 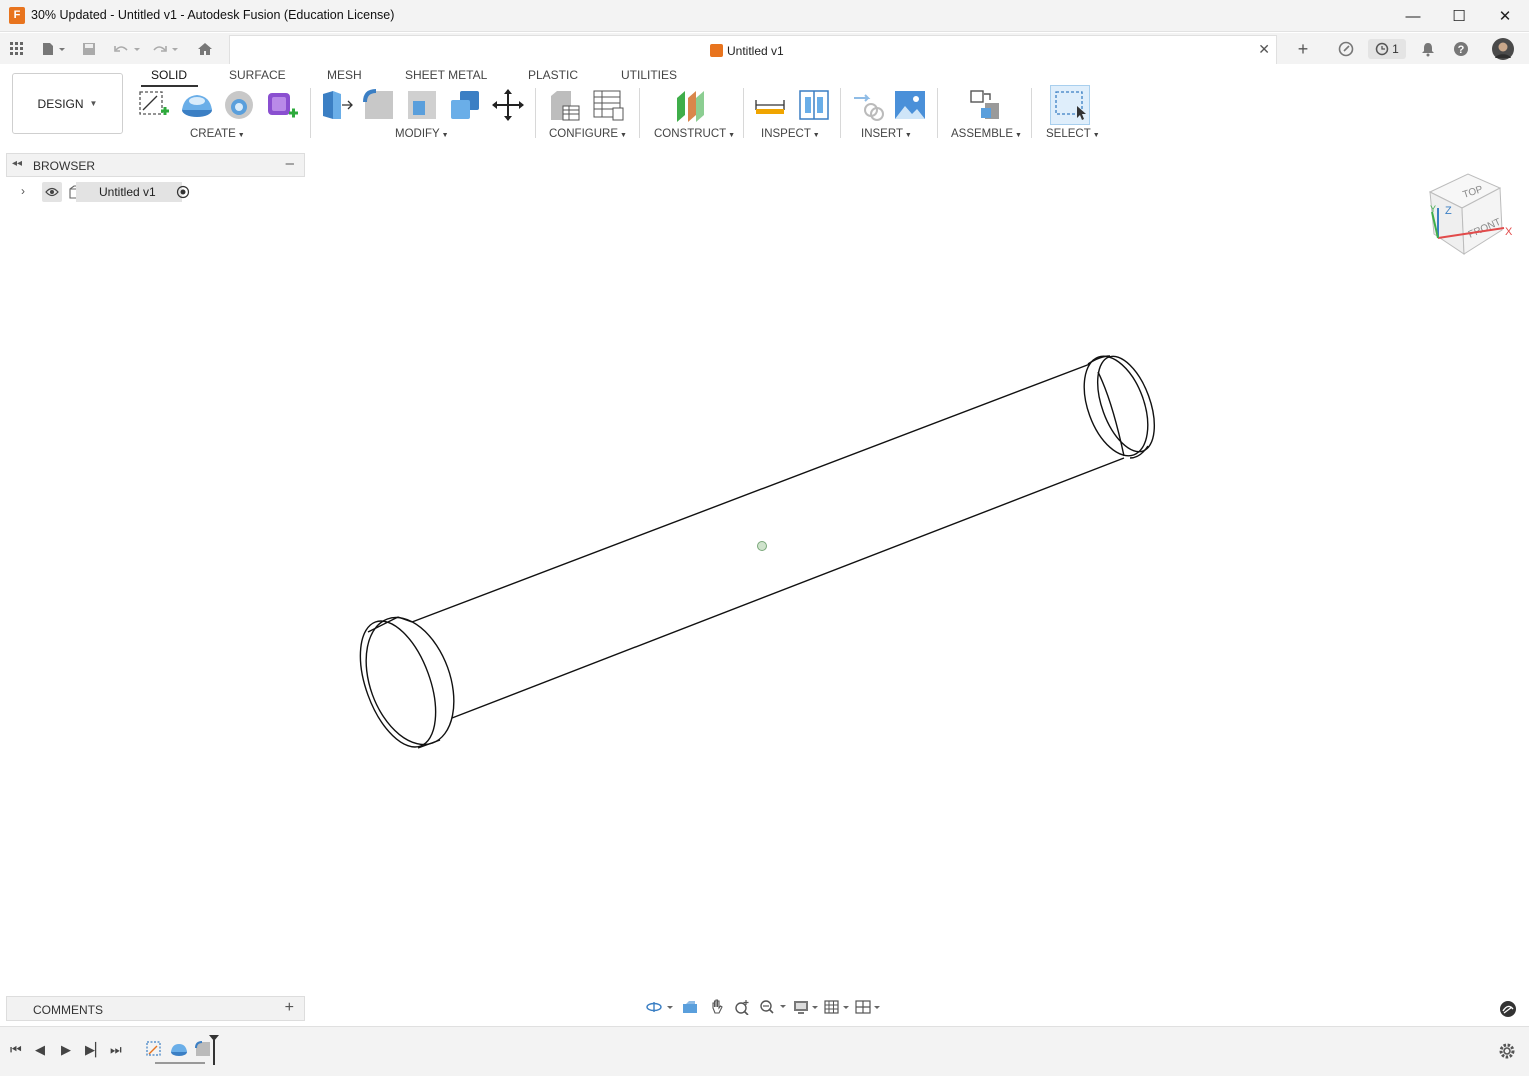 What do you see at coordinates (154, 1049) in the screenshot?
I see `timeline-sketch-feature-icon` at bounding box center [154, 1049].